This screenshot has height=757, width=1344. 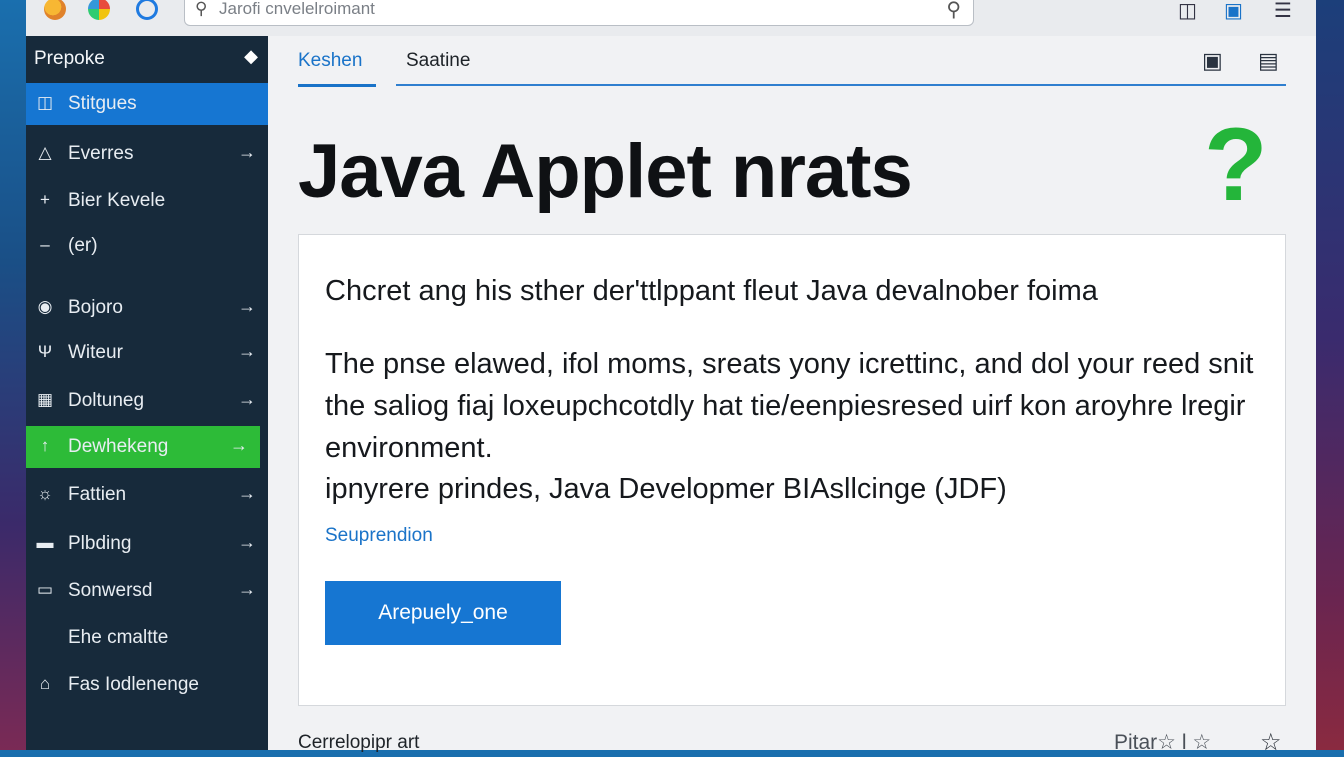 What do you see at coordinates (147, 246) in the screenshot?
I see `sidebar-item-er: – (er)` at bounding box center [147, 246].